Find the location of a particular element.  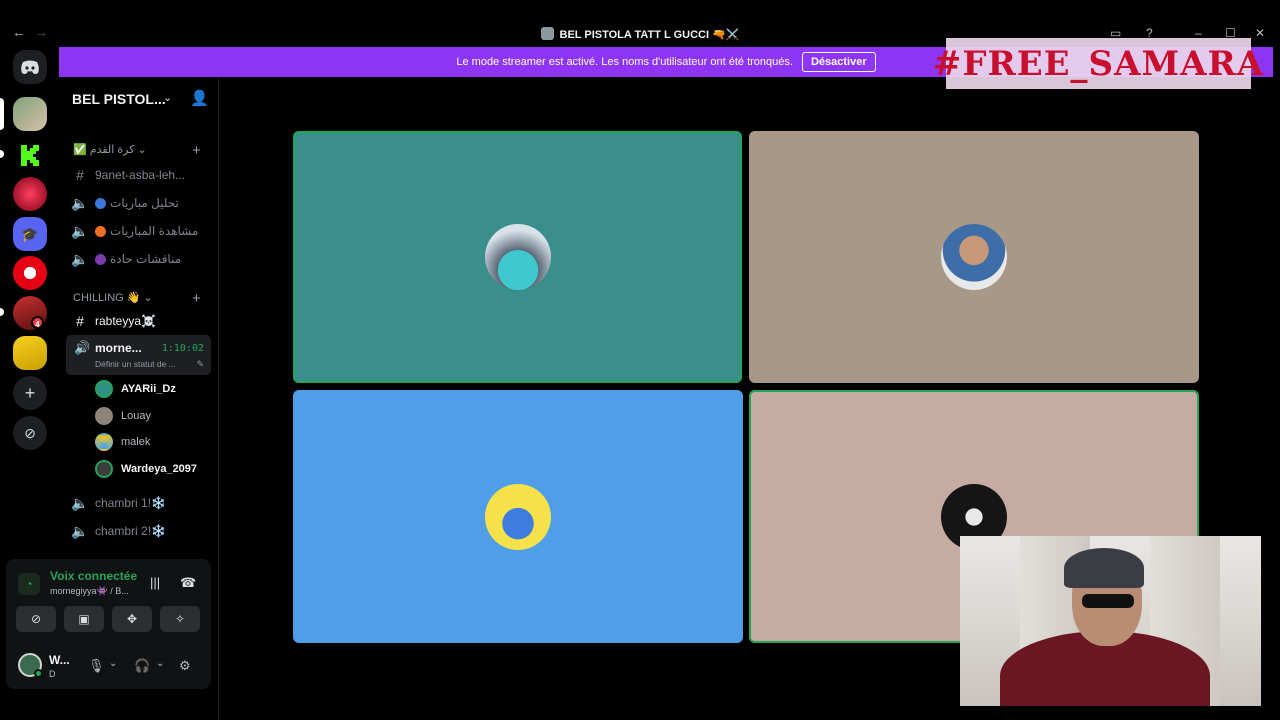

disable-streamer-button: Désactiver is located at coordinates (838, 62).